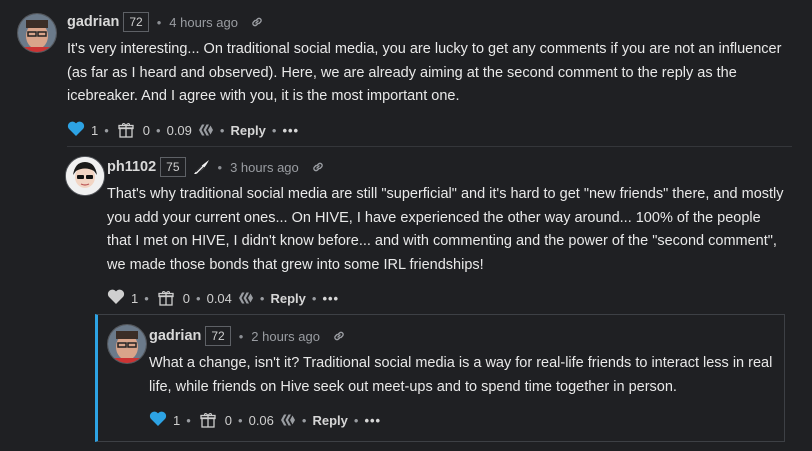  I want to click on comment-meta: gadrian 72 • 4 hours ago, so click(165, 22).